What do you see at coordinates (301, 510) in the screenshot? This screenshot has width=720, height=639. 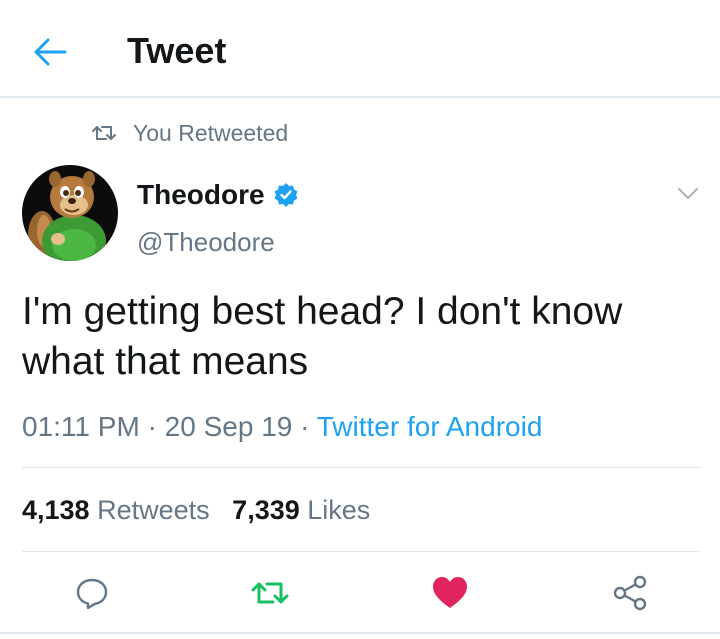 I see `likes-stat: 7,339 Likes` at bounding box center [301, 510].